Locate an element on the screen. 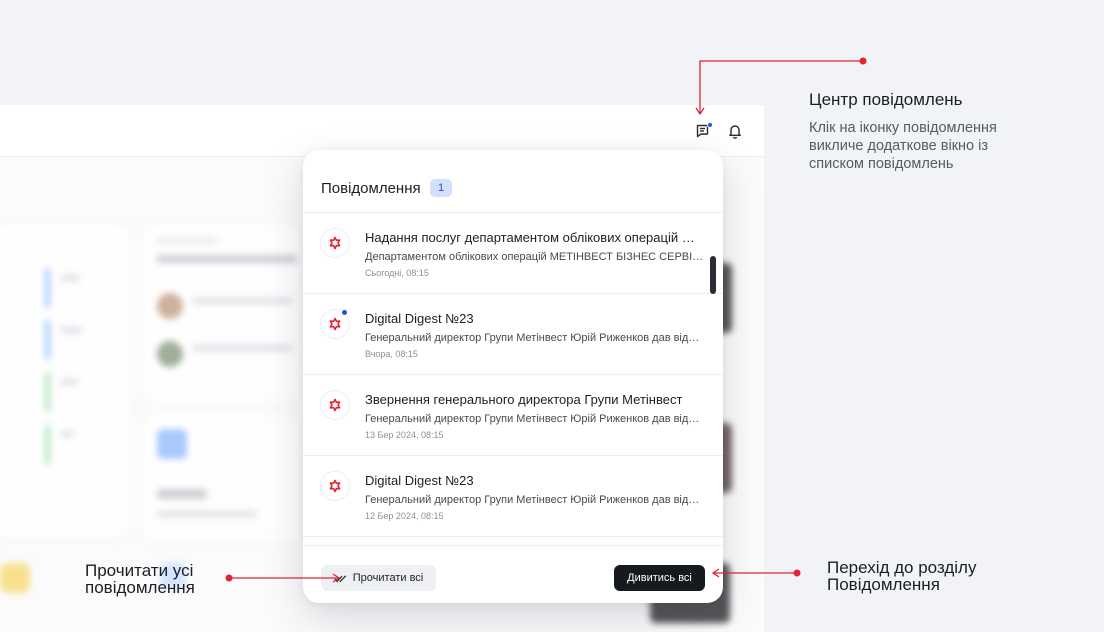  popup-footer: Прочитати всі Дивитись всі is located at coordinates (513, 574).